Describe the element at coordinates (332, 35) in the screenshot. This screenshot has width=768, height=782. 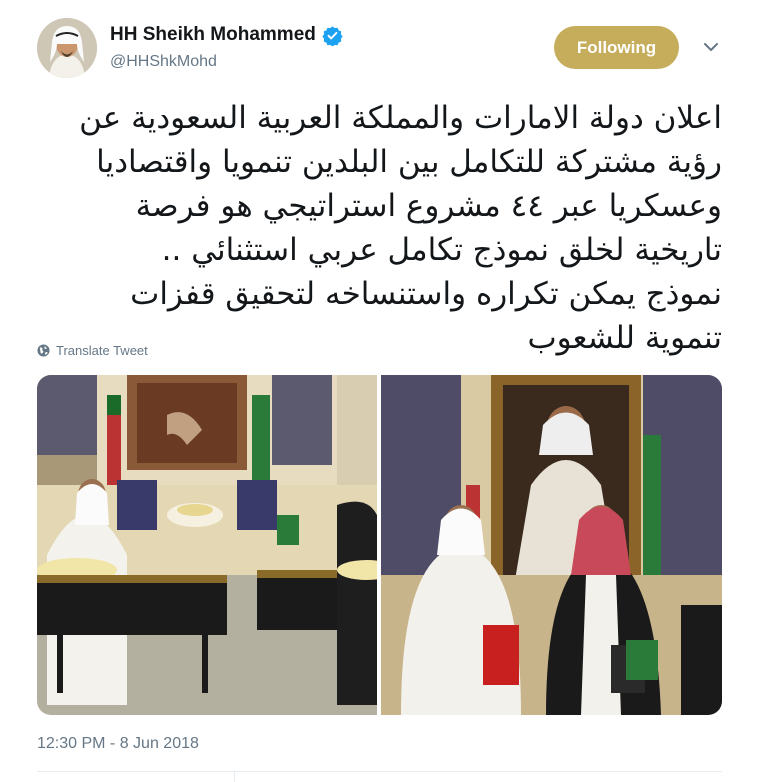
I see `verified-badge-icon` at that location.